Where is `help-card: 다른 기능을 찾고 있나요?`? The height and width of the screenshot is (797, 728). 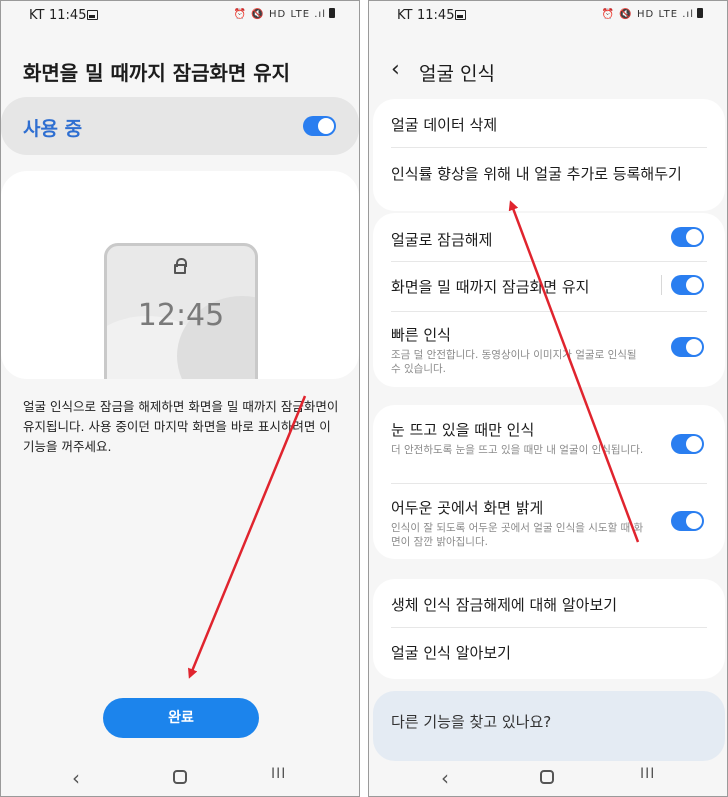 help-card: 다른 기능을 찾고 있나요? is located at coordinates (549, 726).